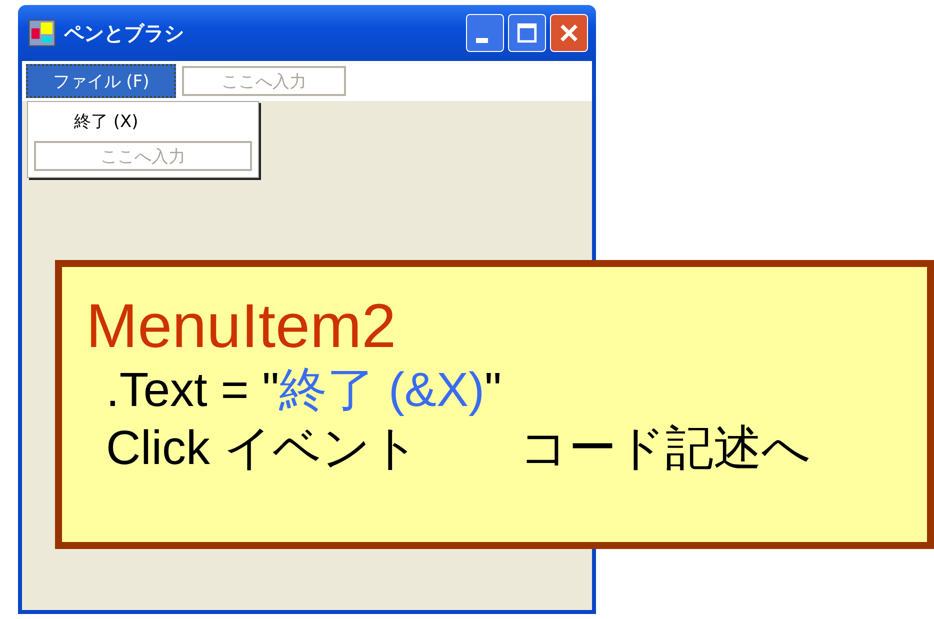 The height and width of the screenshot is (619, 934). What do you see at coordinates (569, 33) in the screenshot?
I see `close-button` at bounding box center [569, 33].